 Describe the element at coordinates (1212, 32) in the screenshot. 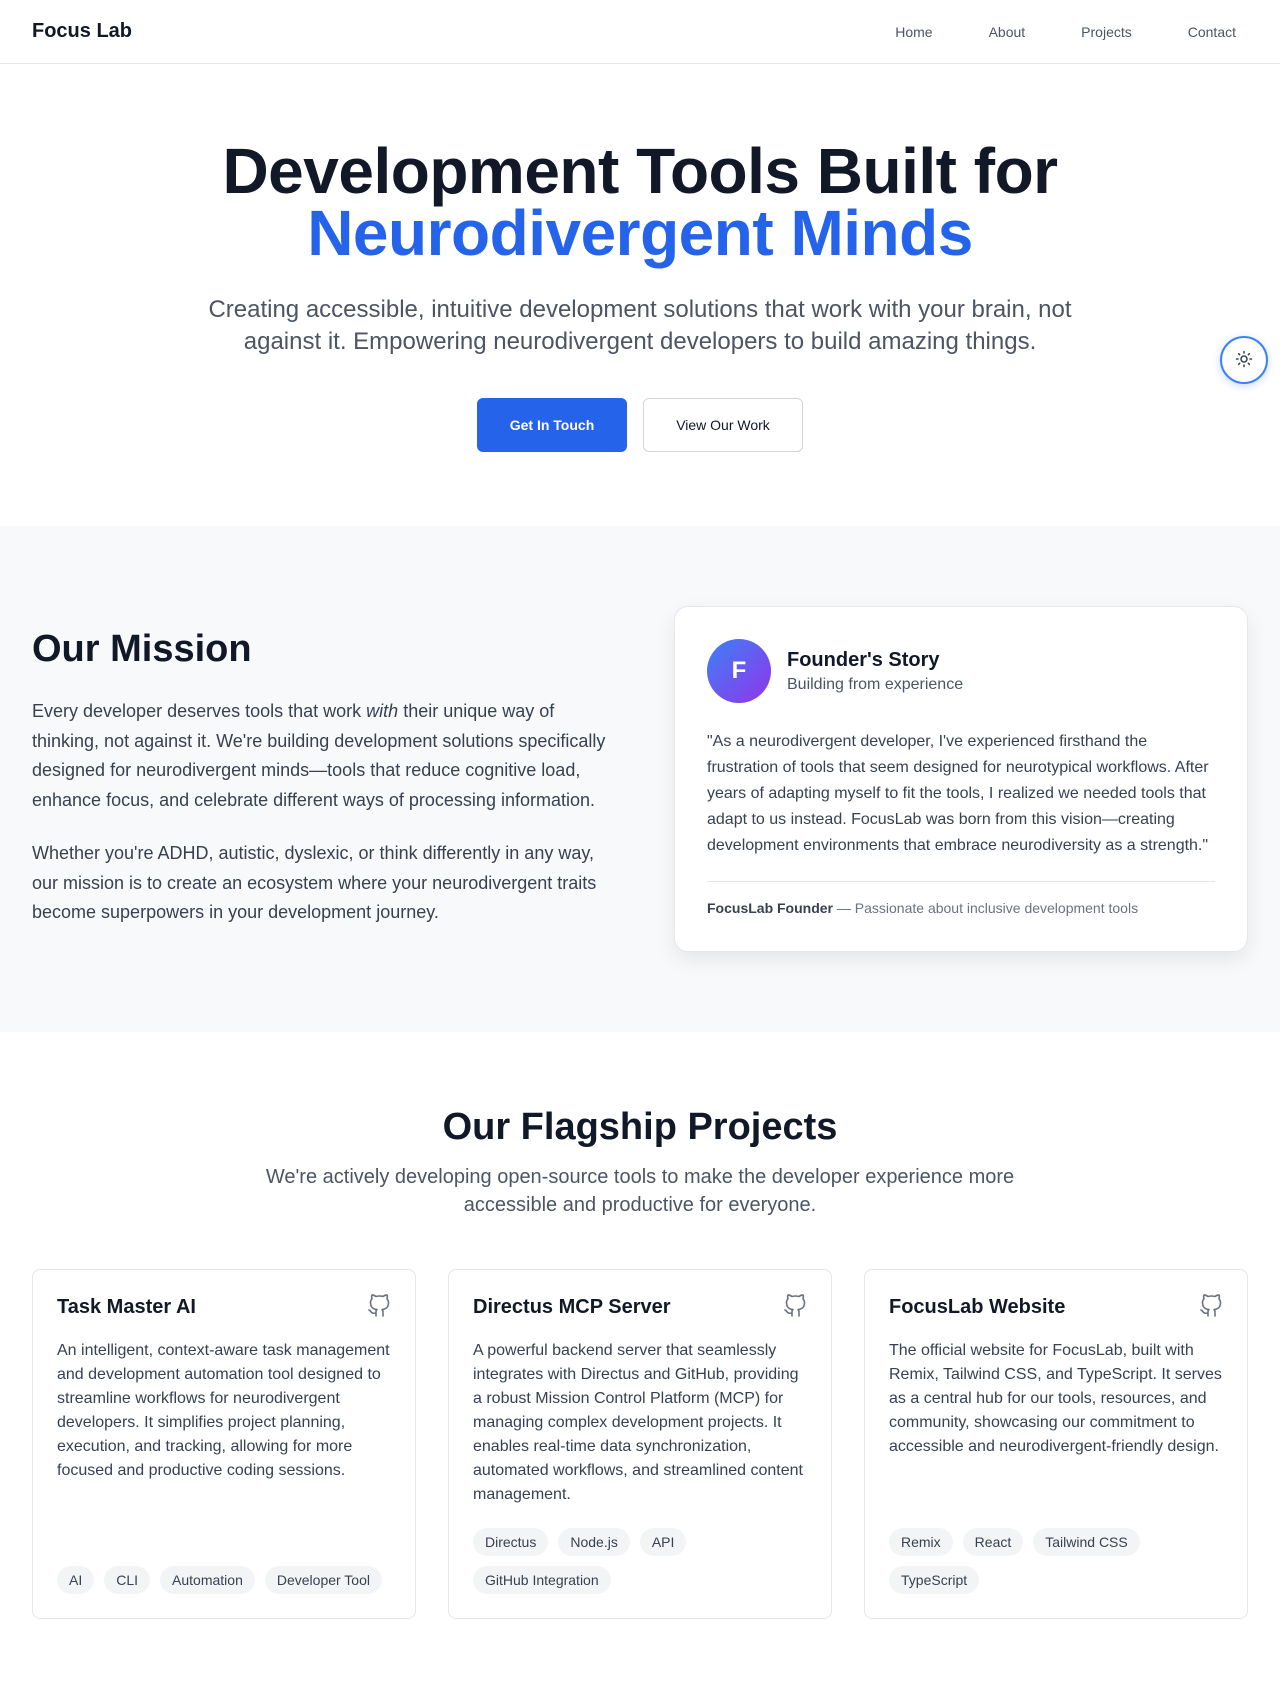

I see `nav-link-contact: Contact` at that location.